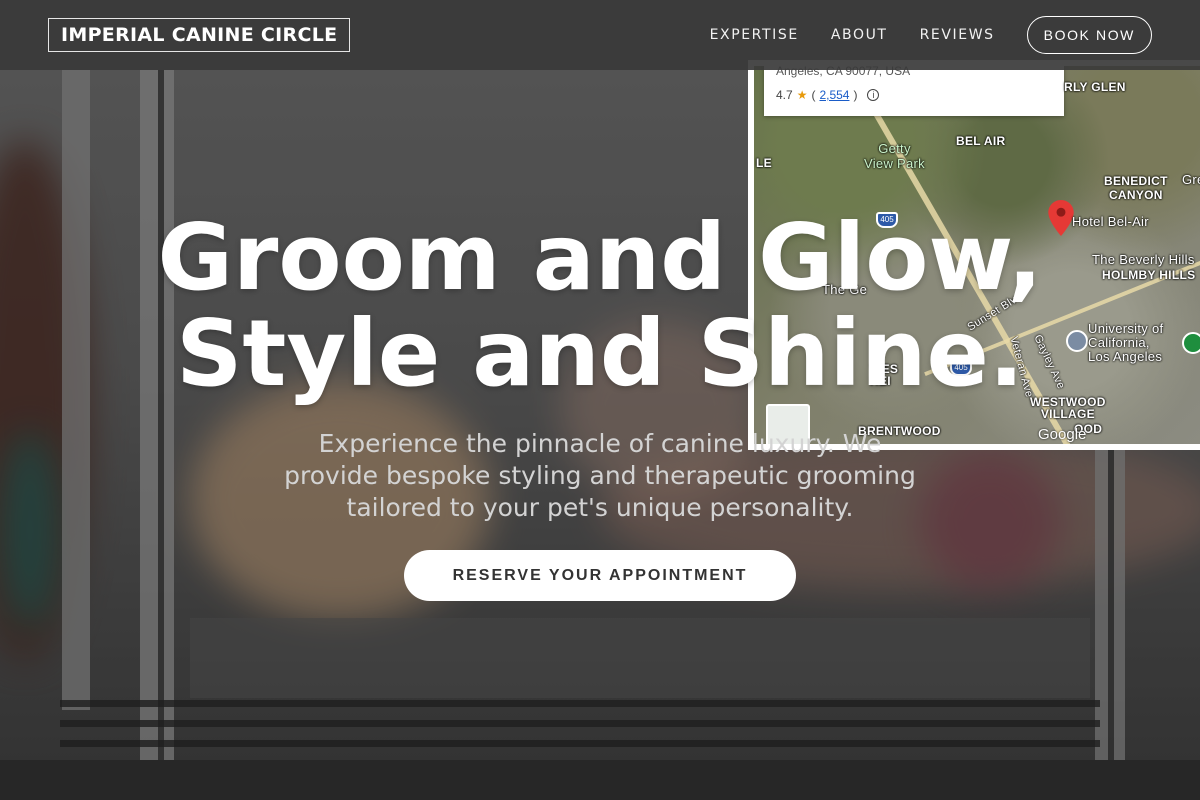 The image size is (1200, 800). Describe the element at coordinates (1136, 188) in the screenshot. I see `map-label-benedict-canyon: BENEDICT CANYON` at that location.